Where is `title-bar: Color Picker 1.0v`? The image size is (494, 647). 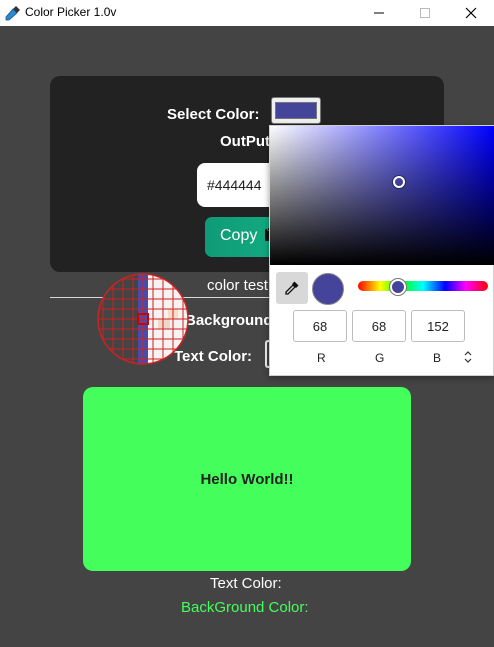
title-bar: Color Picker 1.0v is located at coordinates (247, 13).